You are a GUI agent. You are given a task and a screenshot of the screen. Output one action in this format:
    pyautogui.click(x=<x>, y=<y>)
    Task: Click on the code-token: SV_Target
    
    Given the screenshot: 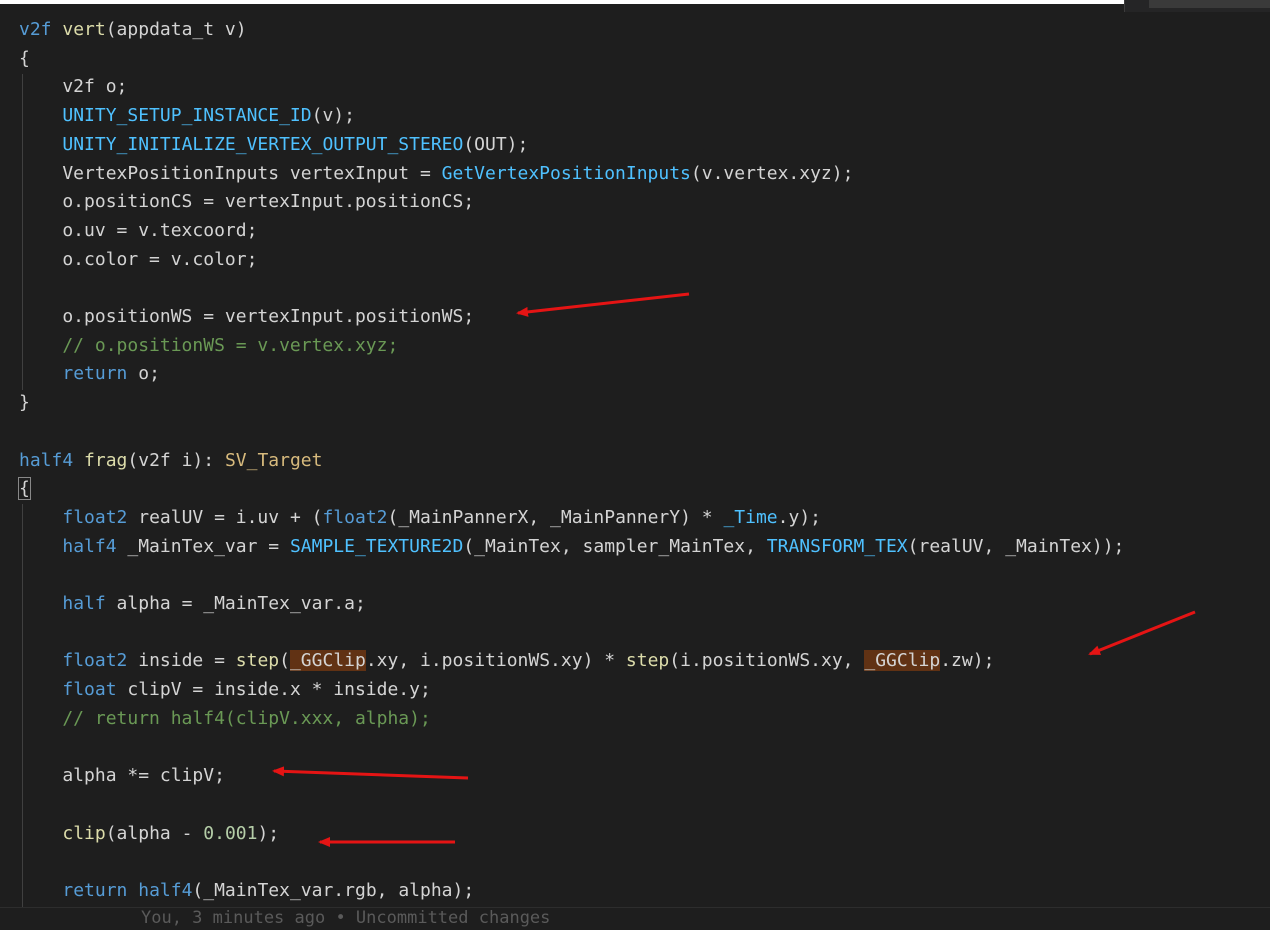 What is the action you would take?
    pyautogui.click(x=273, y=460)
    